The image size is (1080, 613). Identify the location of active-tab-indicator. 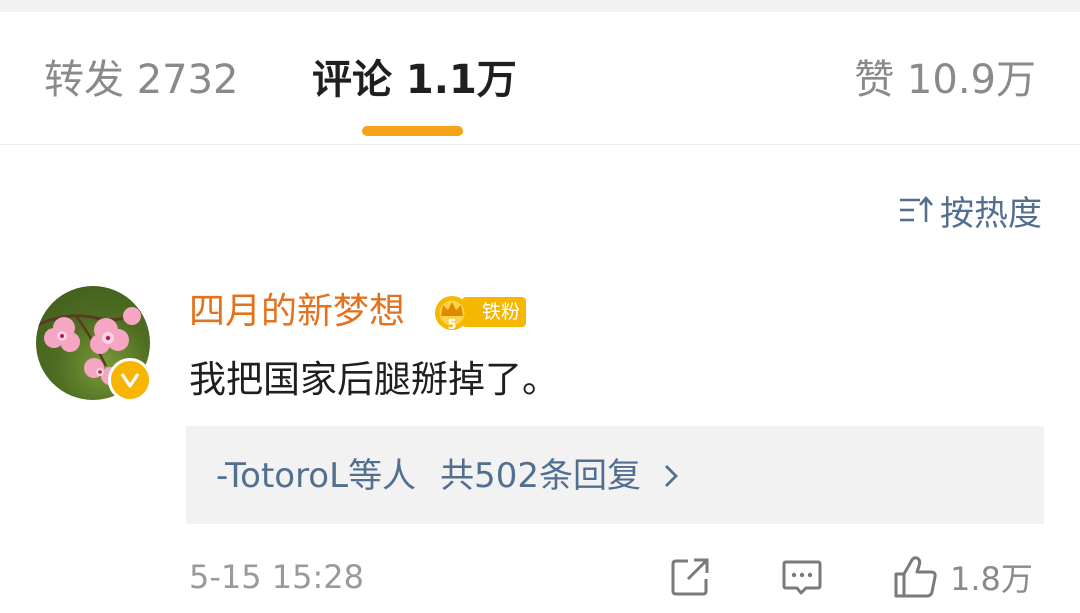
(412, 131).